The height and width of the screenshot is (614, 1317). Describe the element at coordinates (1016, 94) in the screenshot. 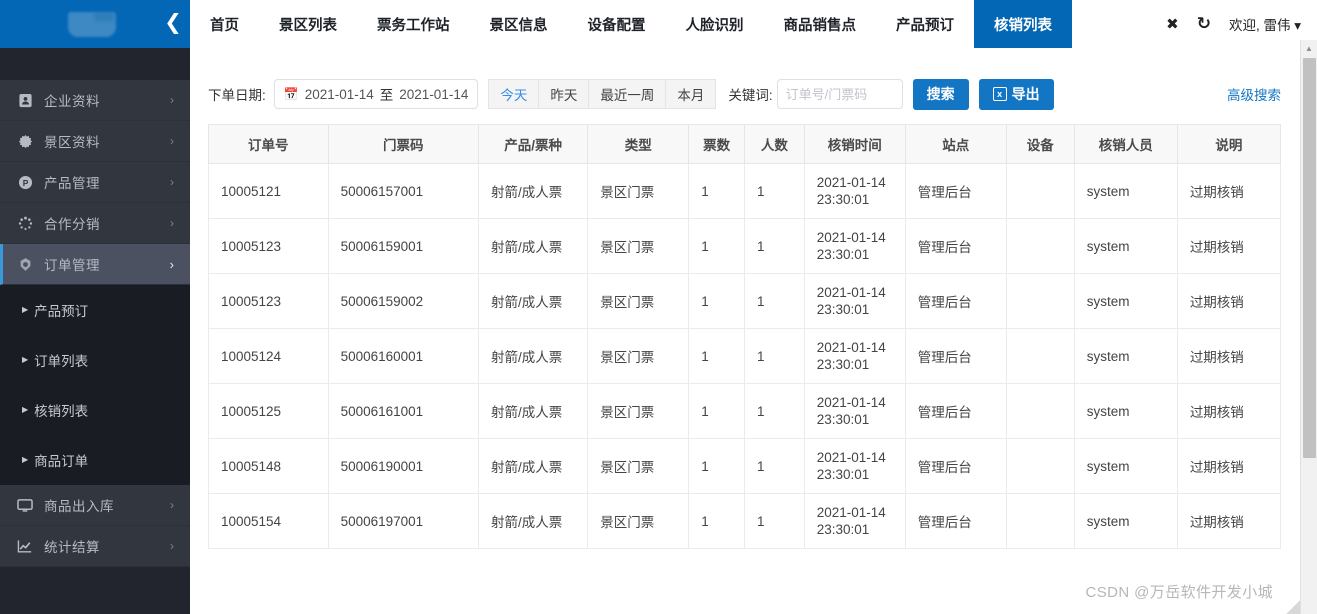

I see `export-button: x 导出` at that location.